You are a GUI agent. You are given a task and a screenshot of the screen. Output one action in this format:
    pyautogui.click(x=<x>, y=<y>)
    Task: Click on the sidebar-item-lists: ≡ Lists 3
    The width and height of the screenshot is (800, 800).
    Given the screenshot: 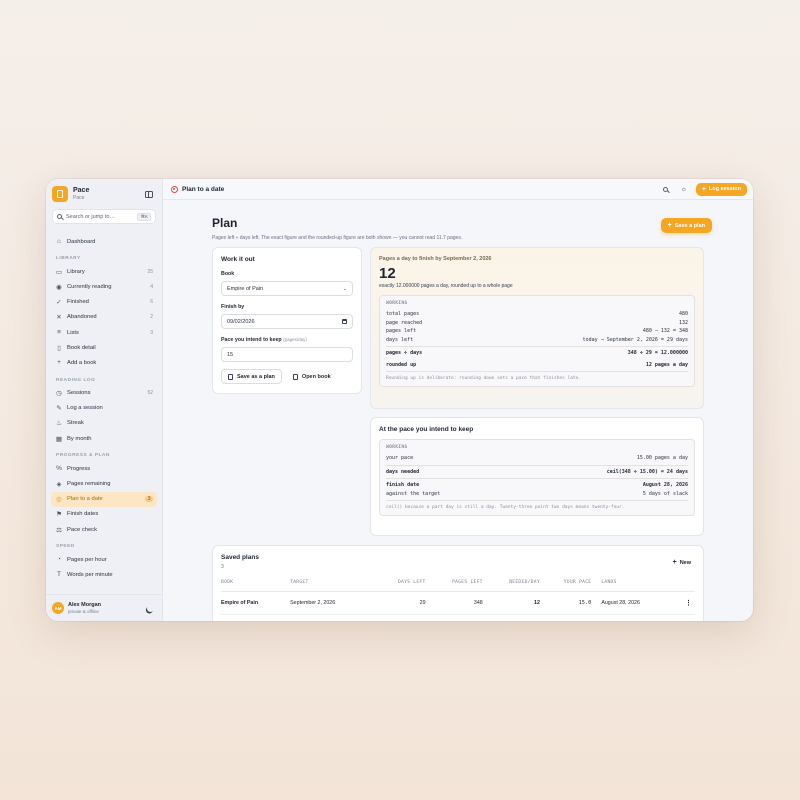 What is the action you would take?
    pyautogui.click(x=104, y=332)
    